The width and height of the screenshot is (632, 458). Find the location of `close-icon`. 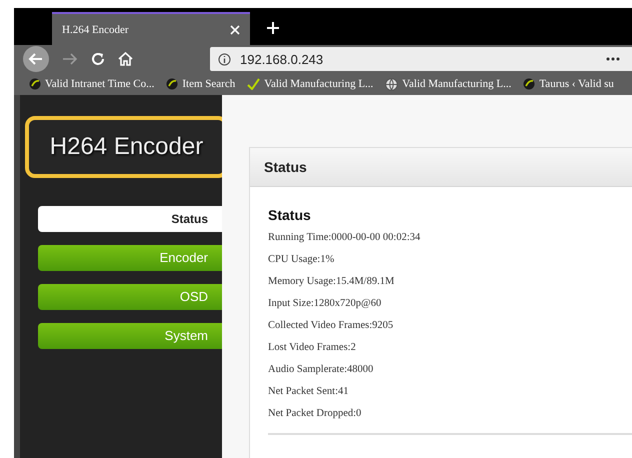

close-icon is located at coordinates (235, 29).